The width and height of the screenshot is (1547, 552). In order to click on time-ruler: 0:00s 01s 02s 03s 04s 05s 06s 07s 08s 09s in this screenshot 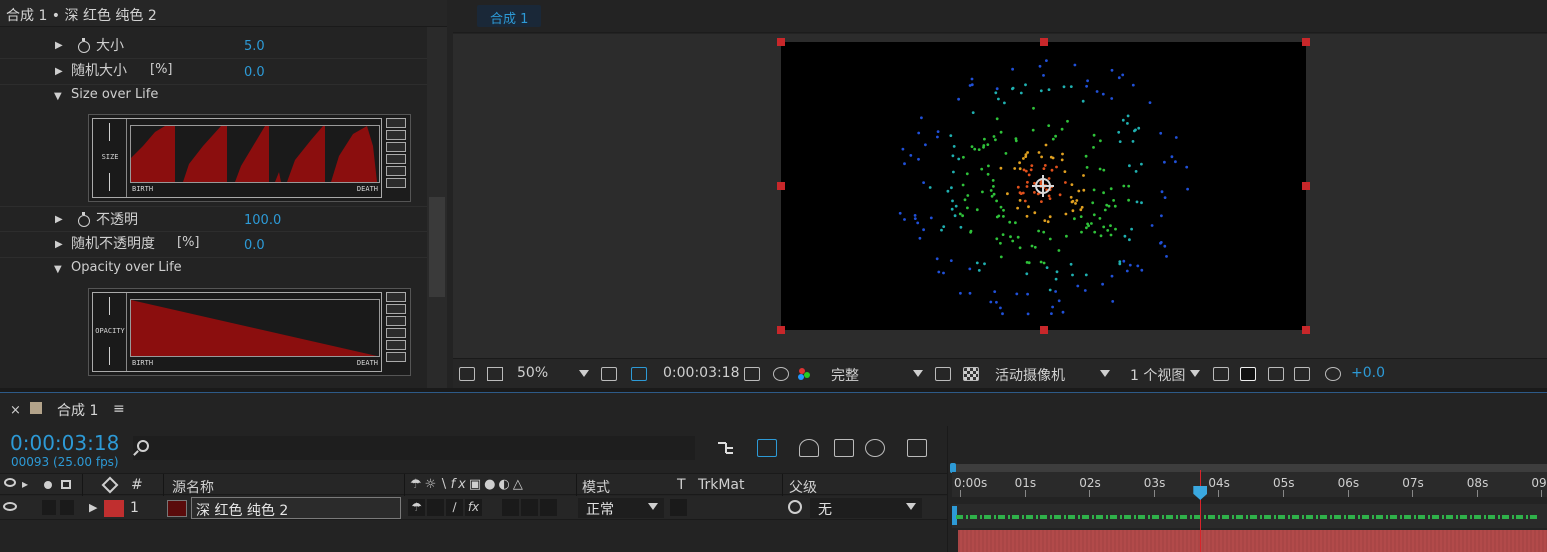, I will do `click(1249, 484)`.